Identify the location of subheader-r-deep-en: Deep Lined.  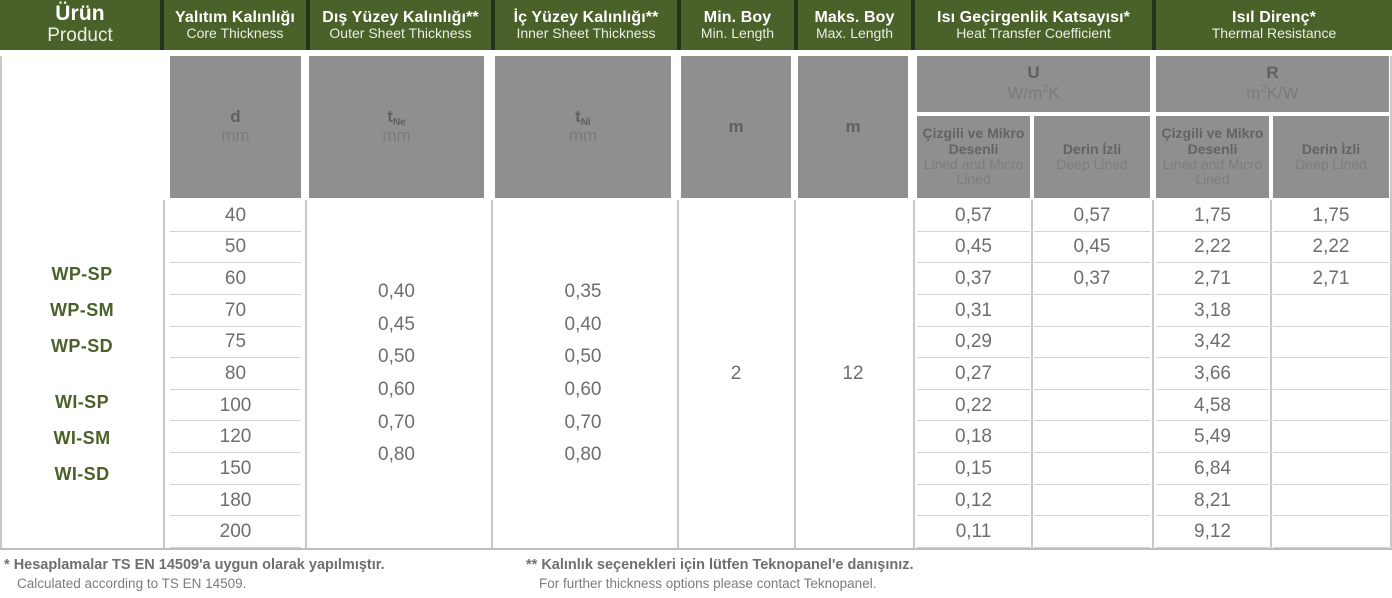
(1331, 164).